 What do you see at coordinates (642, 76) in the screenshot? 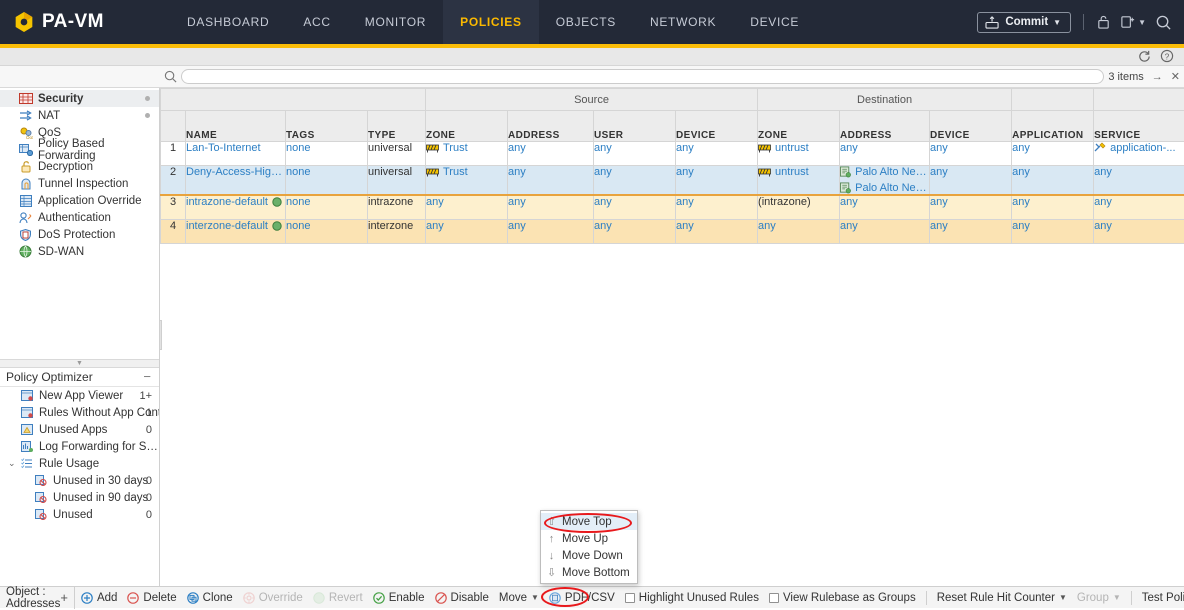
I see `search-input` at bounding box center [642, 76].